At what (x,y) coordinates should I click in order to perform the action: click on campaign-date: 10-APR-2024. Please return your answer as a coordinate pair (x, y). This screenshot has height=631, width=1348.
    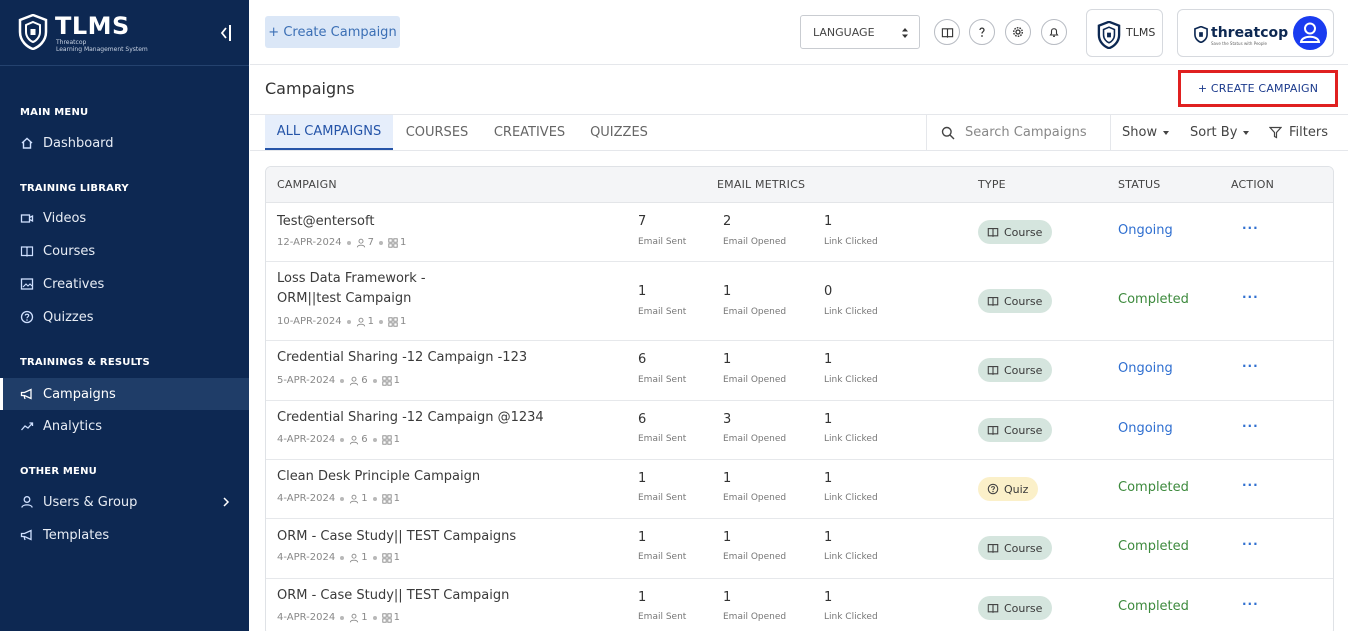
    Looking at the image, I should click on (309, 321).